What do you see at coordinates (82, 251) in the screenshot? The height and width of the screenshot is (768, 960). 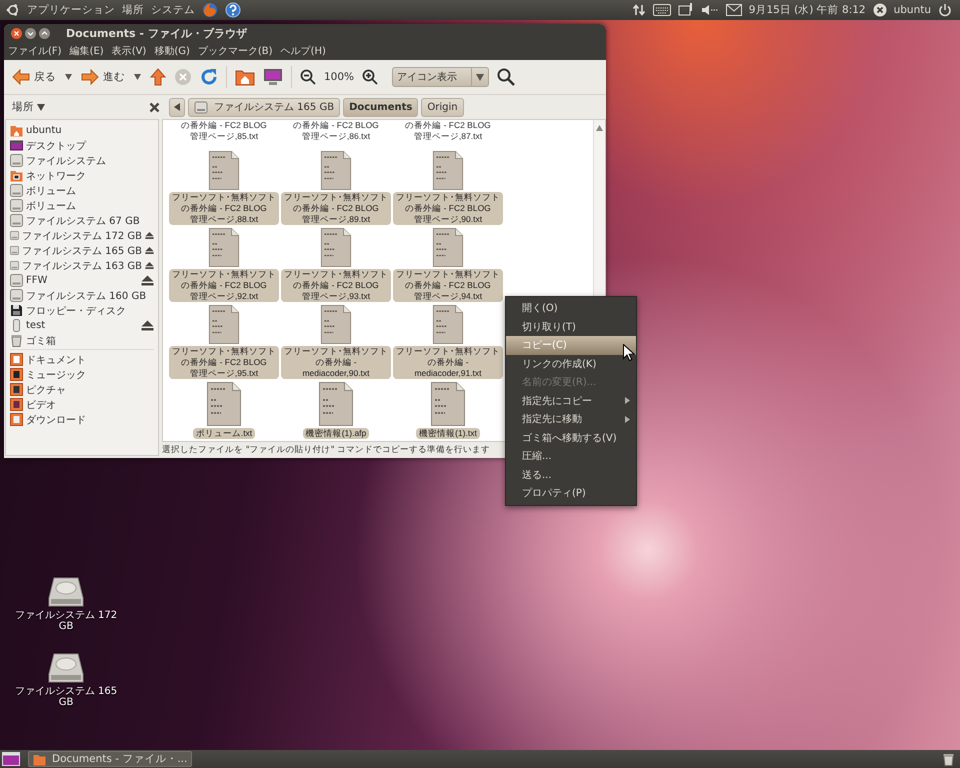 I see `sidebar-item: ファイルシステム 165 GB` at bounding box center [82, 251].